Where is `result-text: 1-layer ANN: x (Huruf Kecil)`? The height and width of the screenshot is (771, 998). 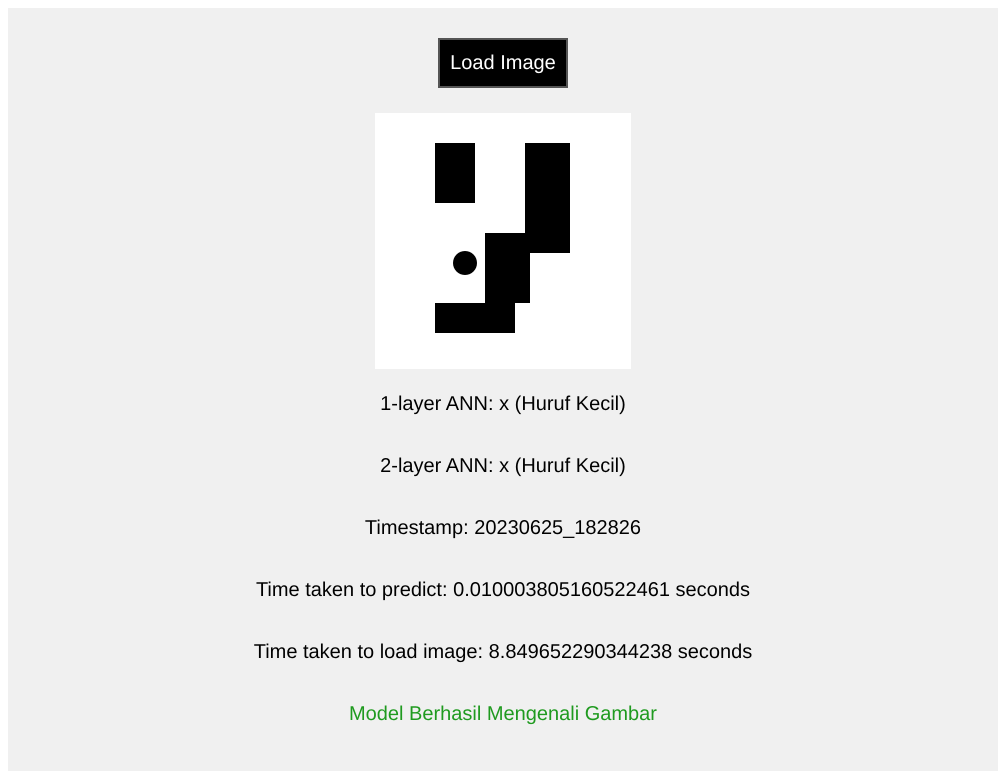 result-text: 1-layer ANN: x (Huruf Kecil) is located at coordinates (503, 404).